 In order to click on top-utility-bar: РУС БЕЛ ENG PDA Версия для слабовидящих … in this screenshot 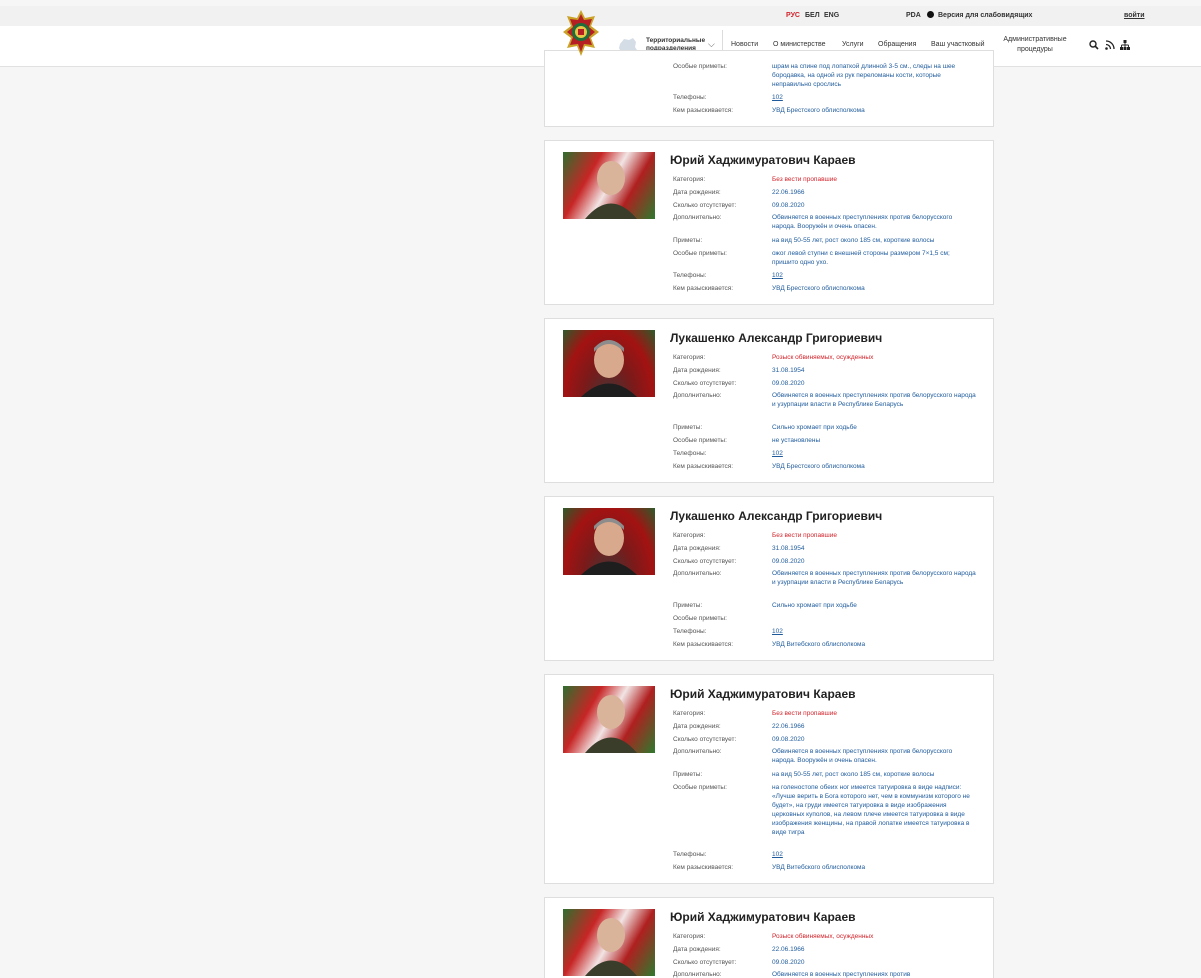, I will do `click(600, 16)`.